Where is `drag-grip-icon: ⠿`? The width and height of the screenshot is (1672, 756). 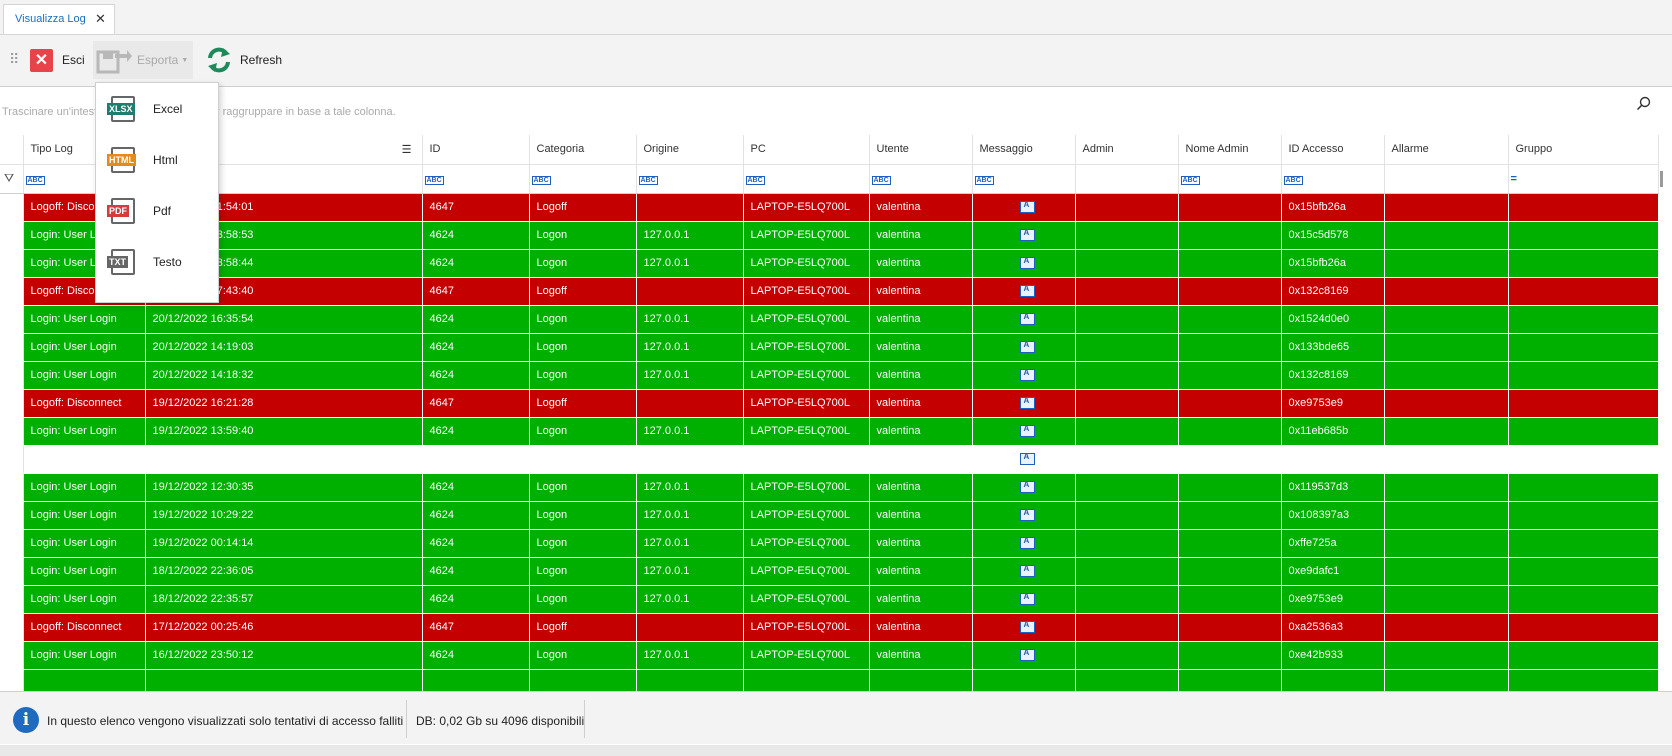 drag-grip-icon: ⠿ is located at coordinates (14, 59).